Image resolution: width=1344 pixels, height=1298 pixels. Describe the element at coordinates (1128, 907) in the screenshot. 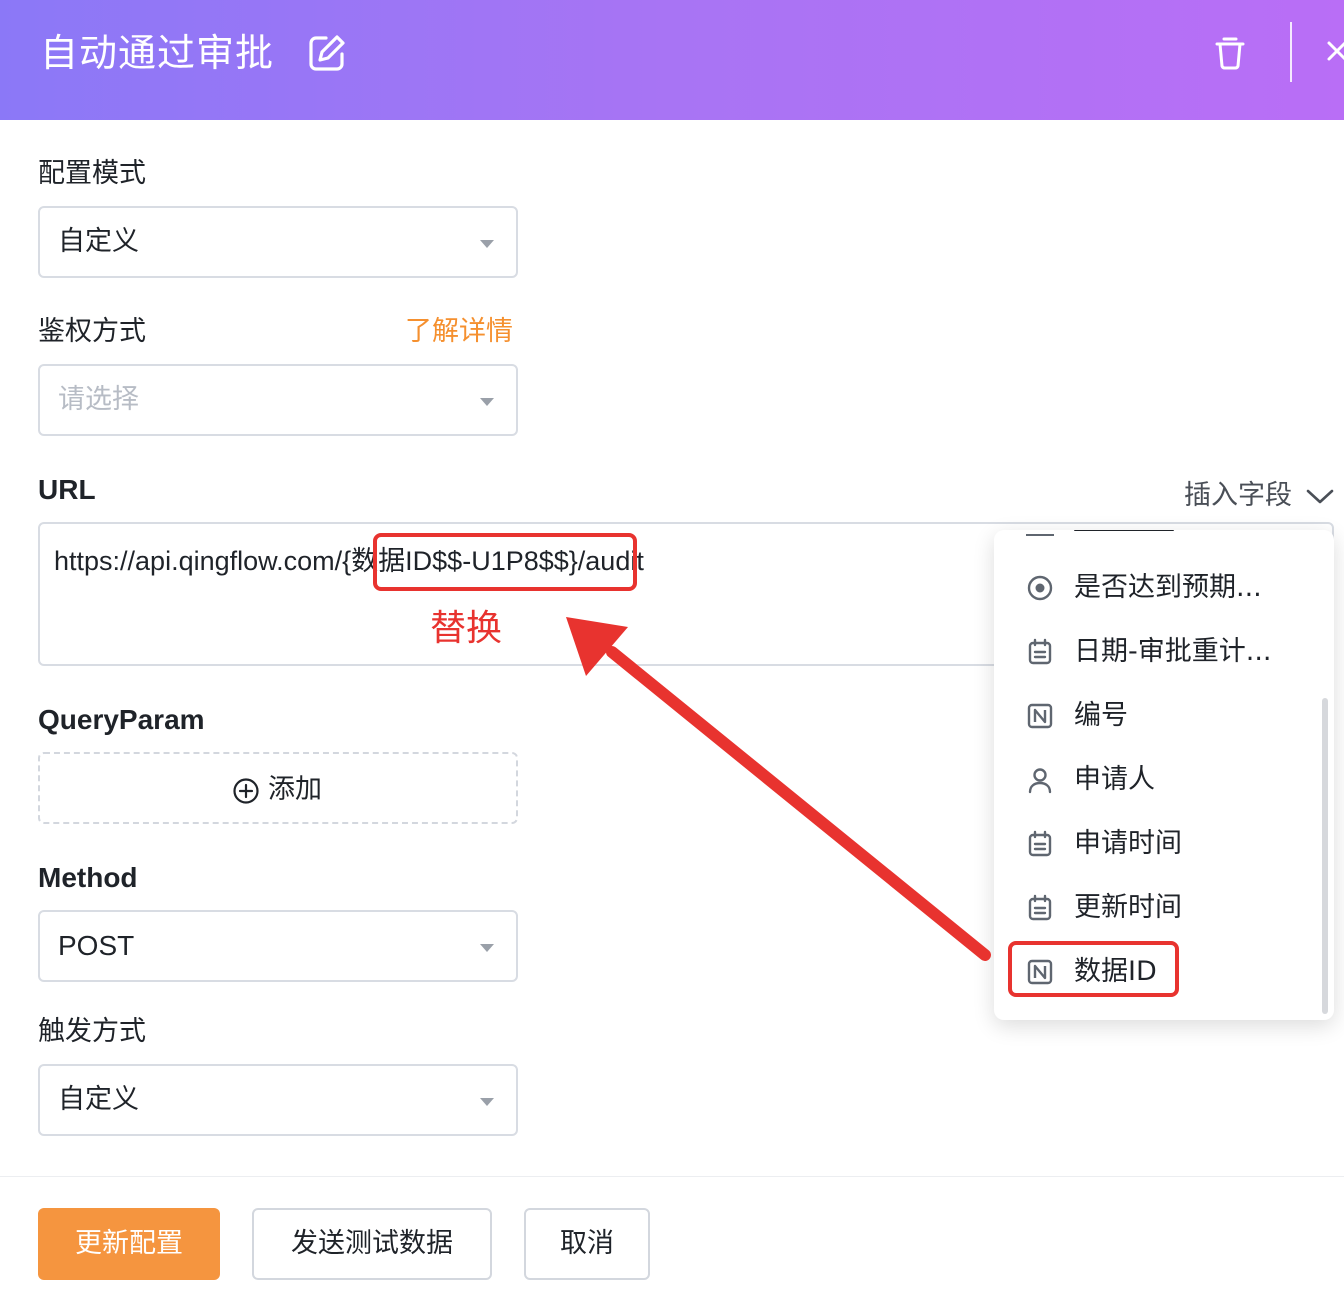

I see `dropdown-item-label: 更新时间` at that location.